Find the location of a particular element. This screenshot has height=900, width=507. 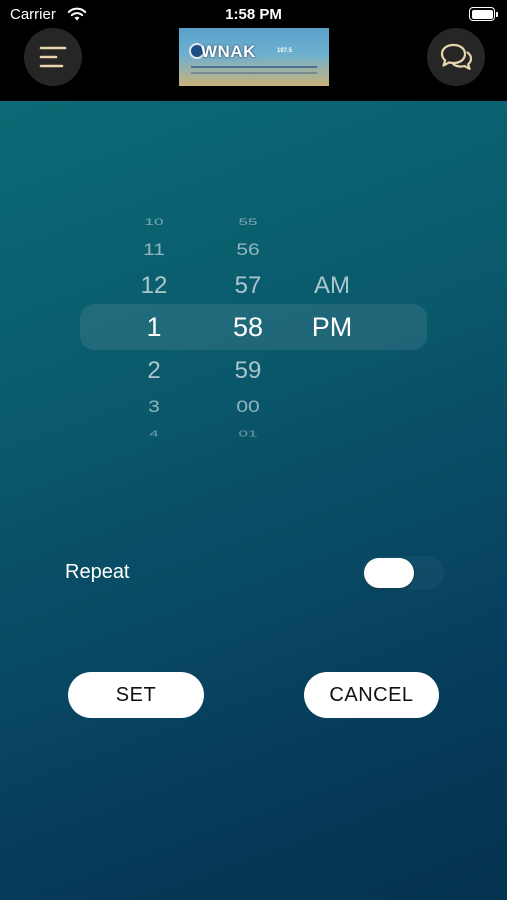

status-bar: Carrier 1:58 PM is located at coordinates (253, 15).